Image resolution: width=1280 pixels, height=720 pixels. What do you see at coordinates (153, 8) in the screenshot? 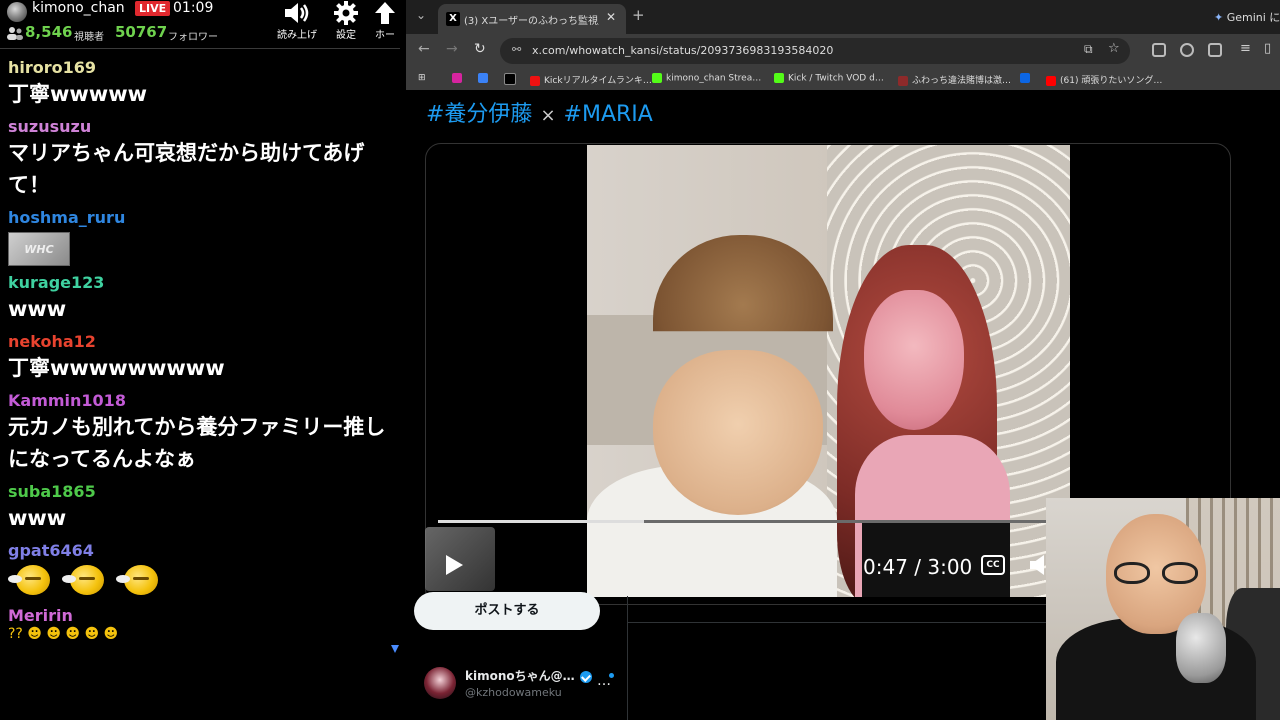
I see `live-badge: LIVE` at bounding box center [153, 8].